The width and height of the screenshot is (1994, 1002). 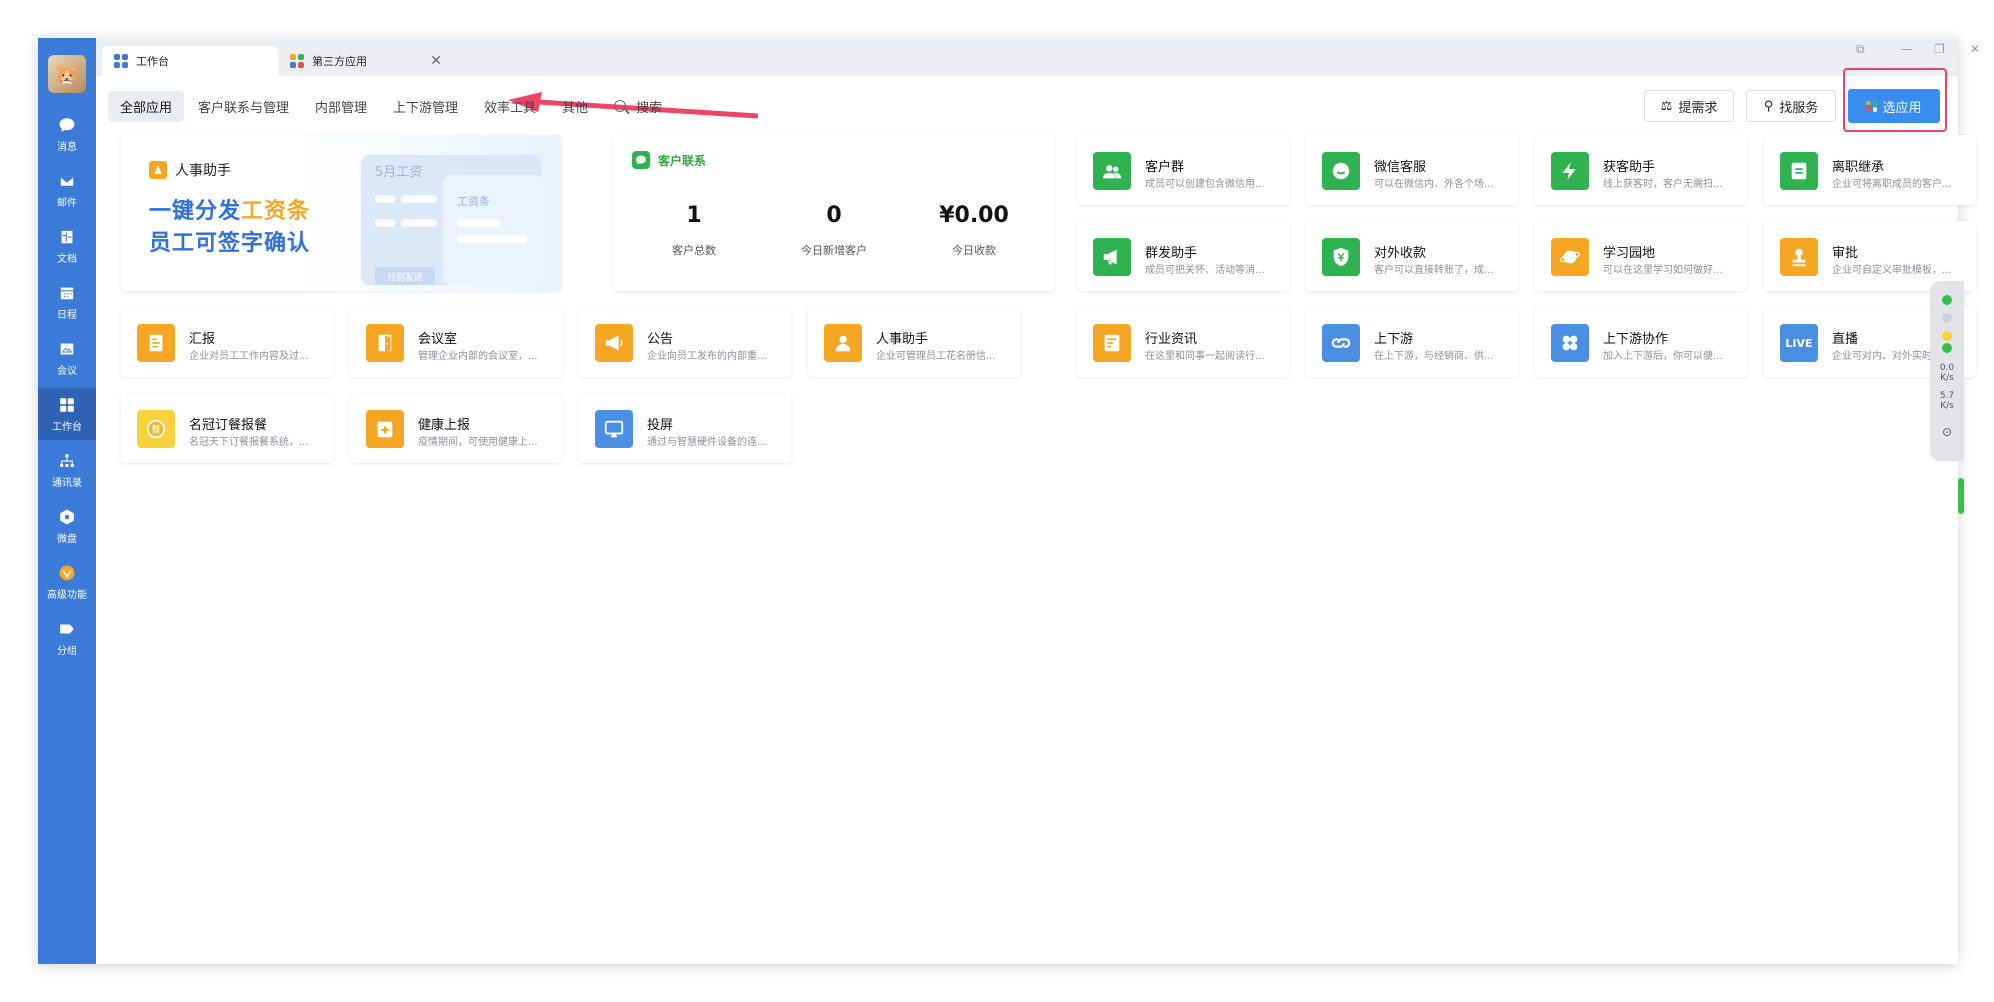 What do you see at coordinates (1939, 49) in the screenshot?
I see `restore-icon: ❐` at bounding box center [1939, 49].